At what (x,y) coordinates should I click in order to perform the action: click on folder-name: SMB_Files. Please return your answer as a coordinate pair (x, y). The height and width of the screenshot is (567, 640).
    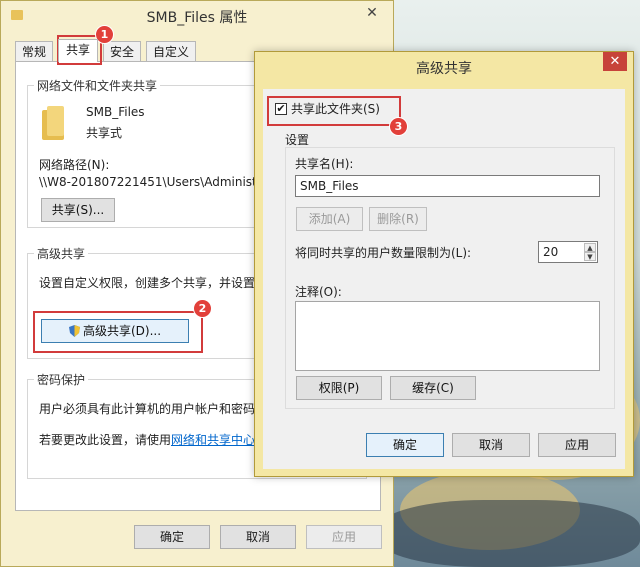
    Looking at the image, I should click on (115, 112).